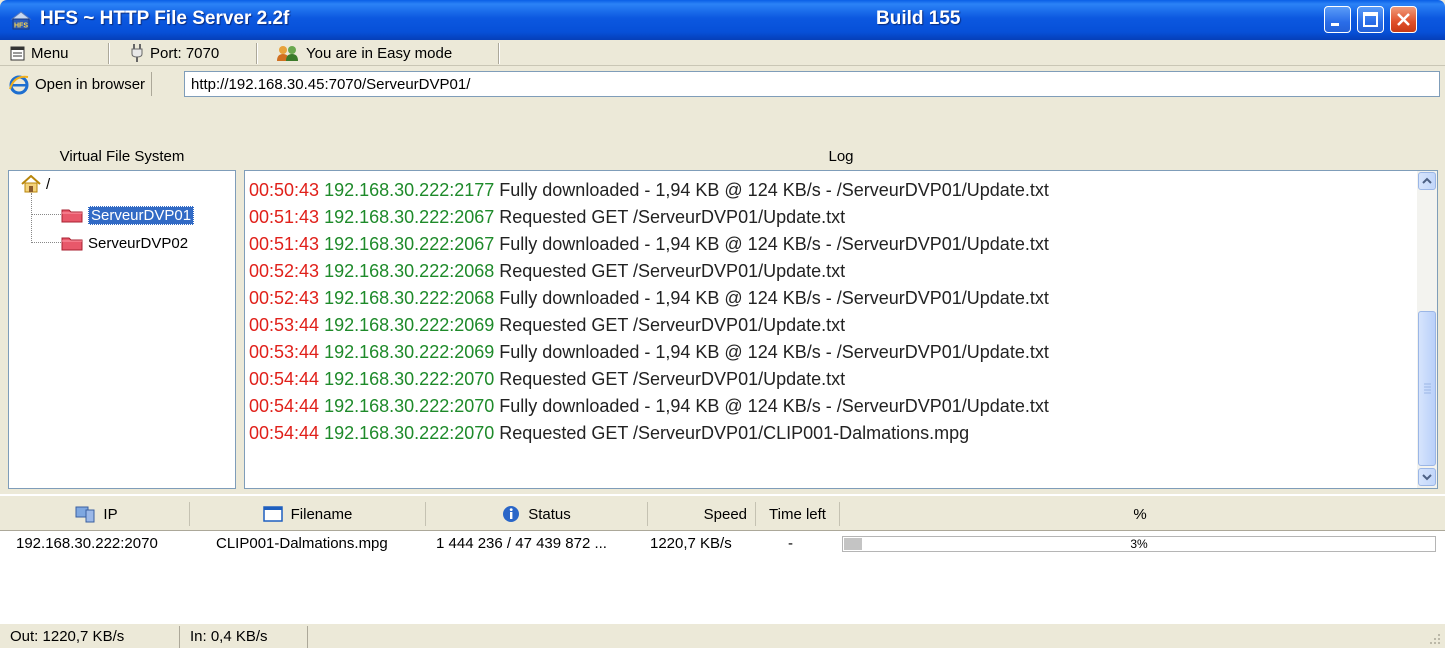  Describe the element at coordinates (17, 53) in the screenshot. I see `menu-icon` at that location.